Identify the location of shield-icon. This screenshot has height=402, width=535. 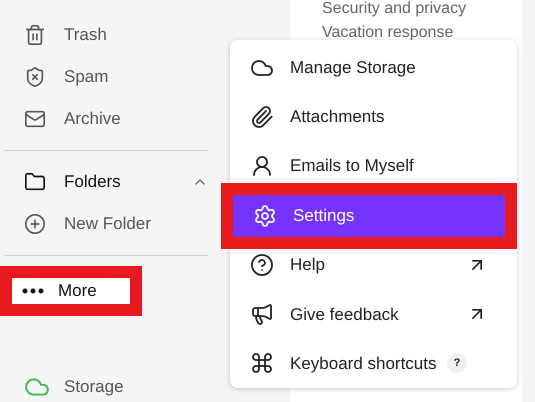
(35, 77).